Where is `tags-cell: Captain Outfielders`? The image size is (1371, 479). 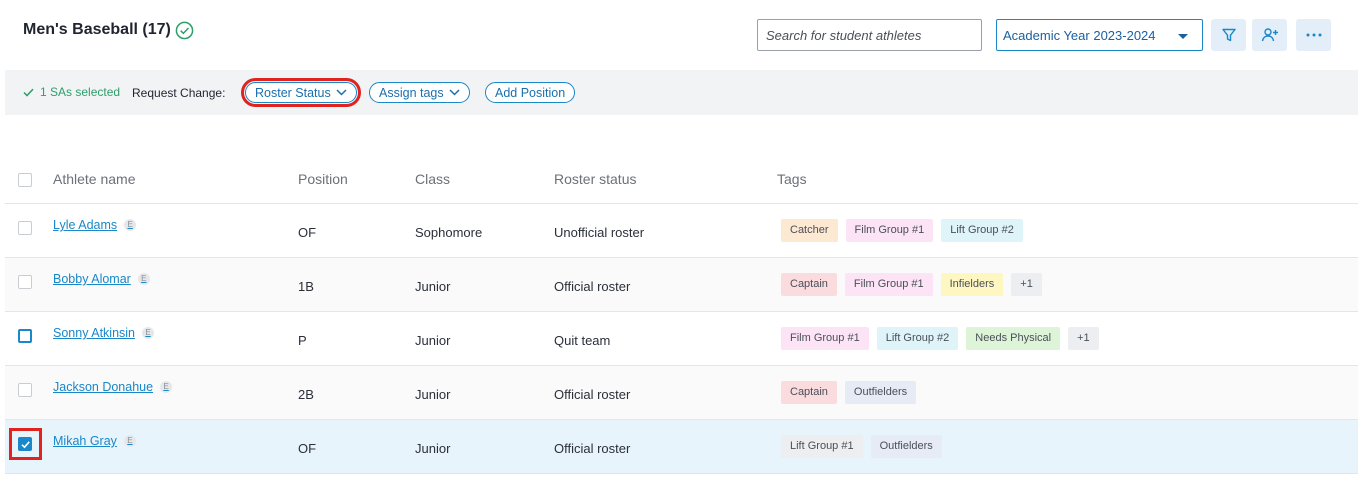 tags-cell: Captain Outfielders is located at coordinates (849, 392).